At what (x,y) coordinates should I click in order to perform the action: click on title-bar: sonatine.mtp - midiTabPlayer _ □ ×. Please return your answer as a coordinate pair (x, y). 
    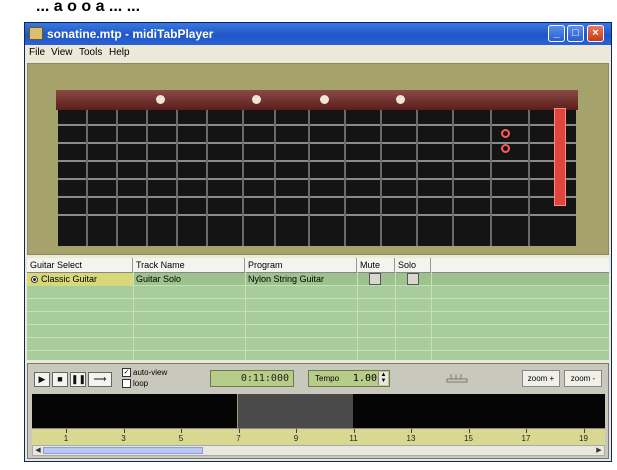
    Looking at the image, I should click on (318, 34).